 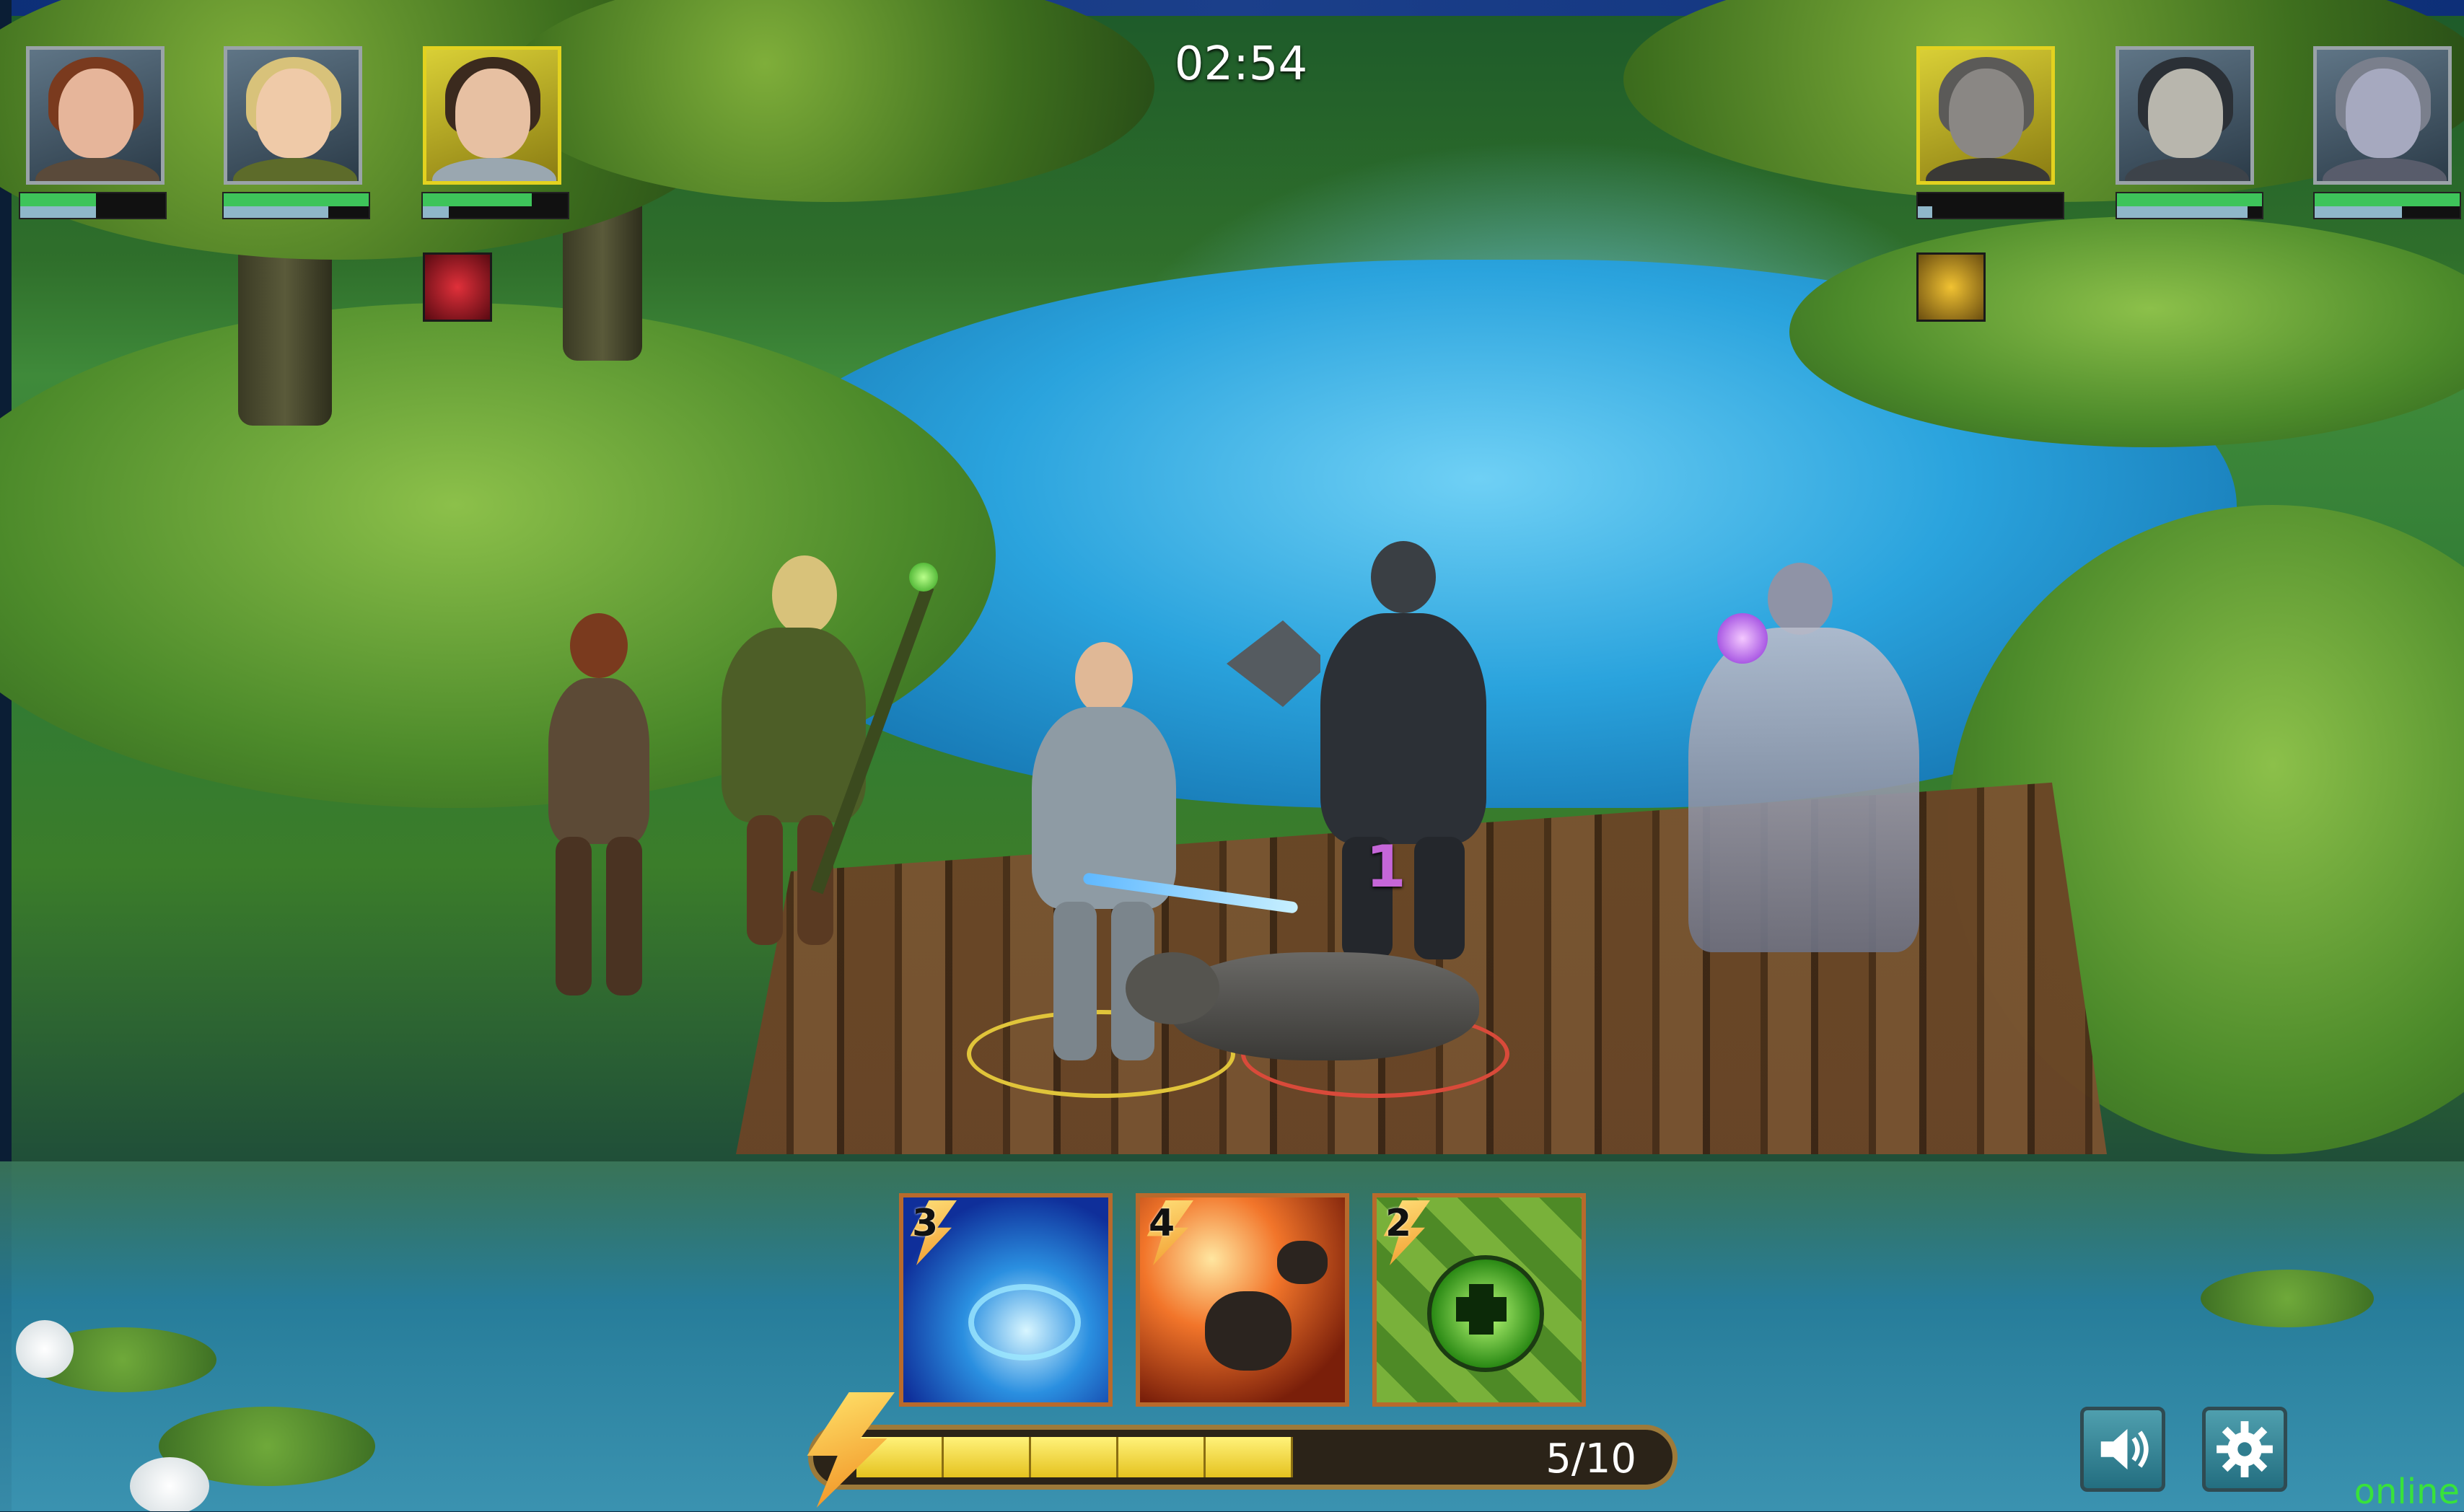 I want to click on skill-card-heal-potion: 2, so click(x=1479, y=1300).